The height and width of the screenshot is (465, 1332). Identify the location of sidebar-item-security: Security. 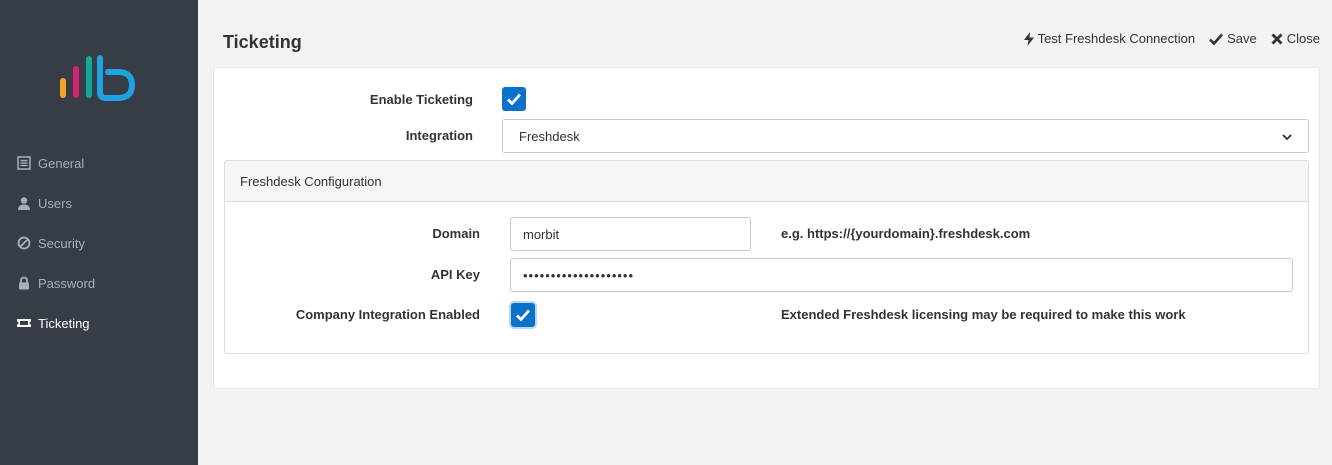
(50, 243).